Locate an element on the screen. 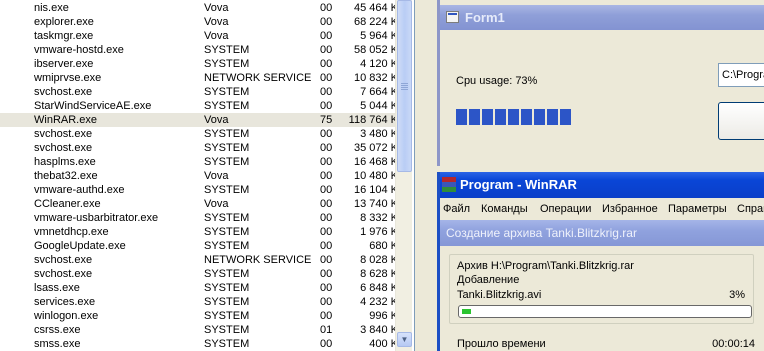 The height and width of the screenshot is (351, 764). menu-options: Параметры is located at coordinates (697, 209).